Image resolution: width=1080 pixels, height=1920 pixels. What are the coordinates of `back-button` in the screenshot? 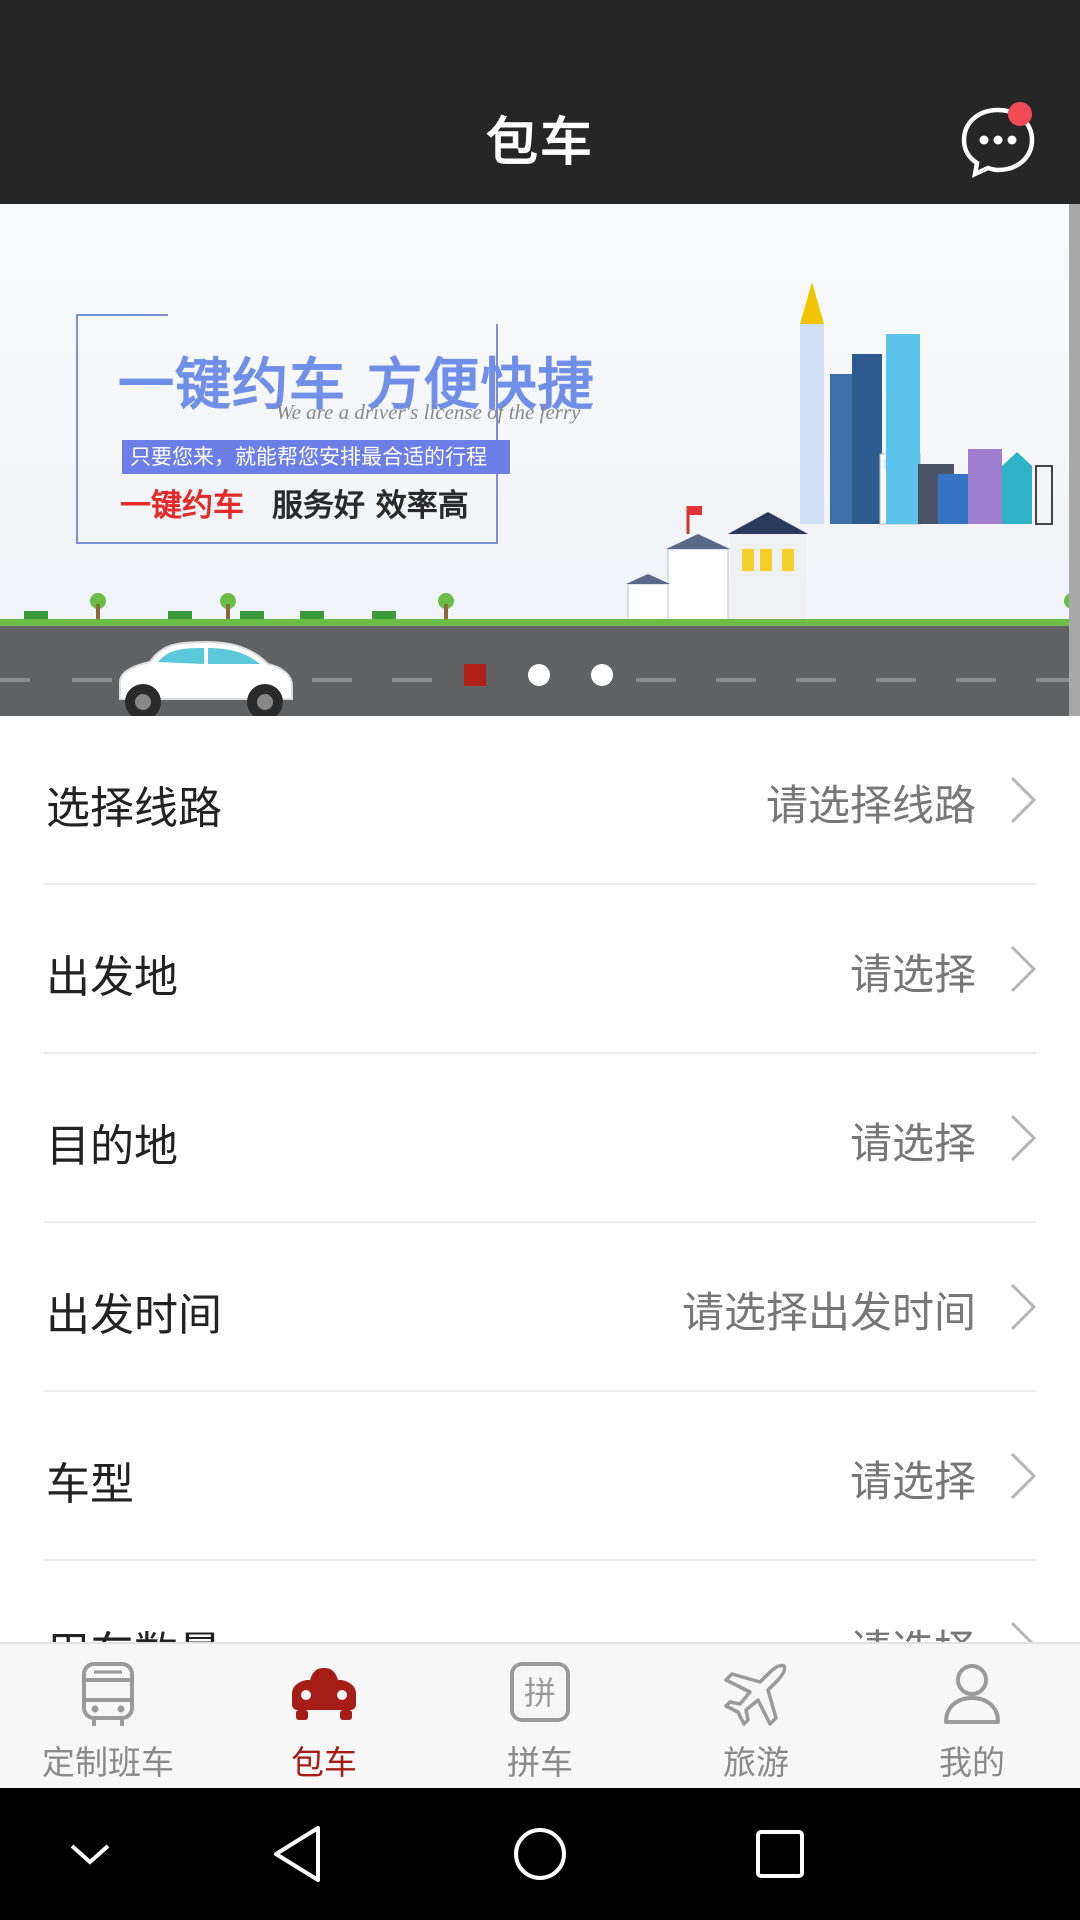 It's located at (300, 1854).